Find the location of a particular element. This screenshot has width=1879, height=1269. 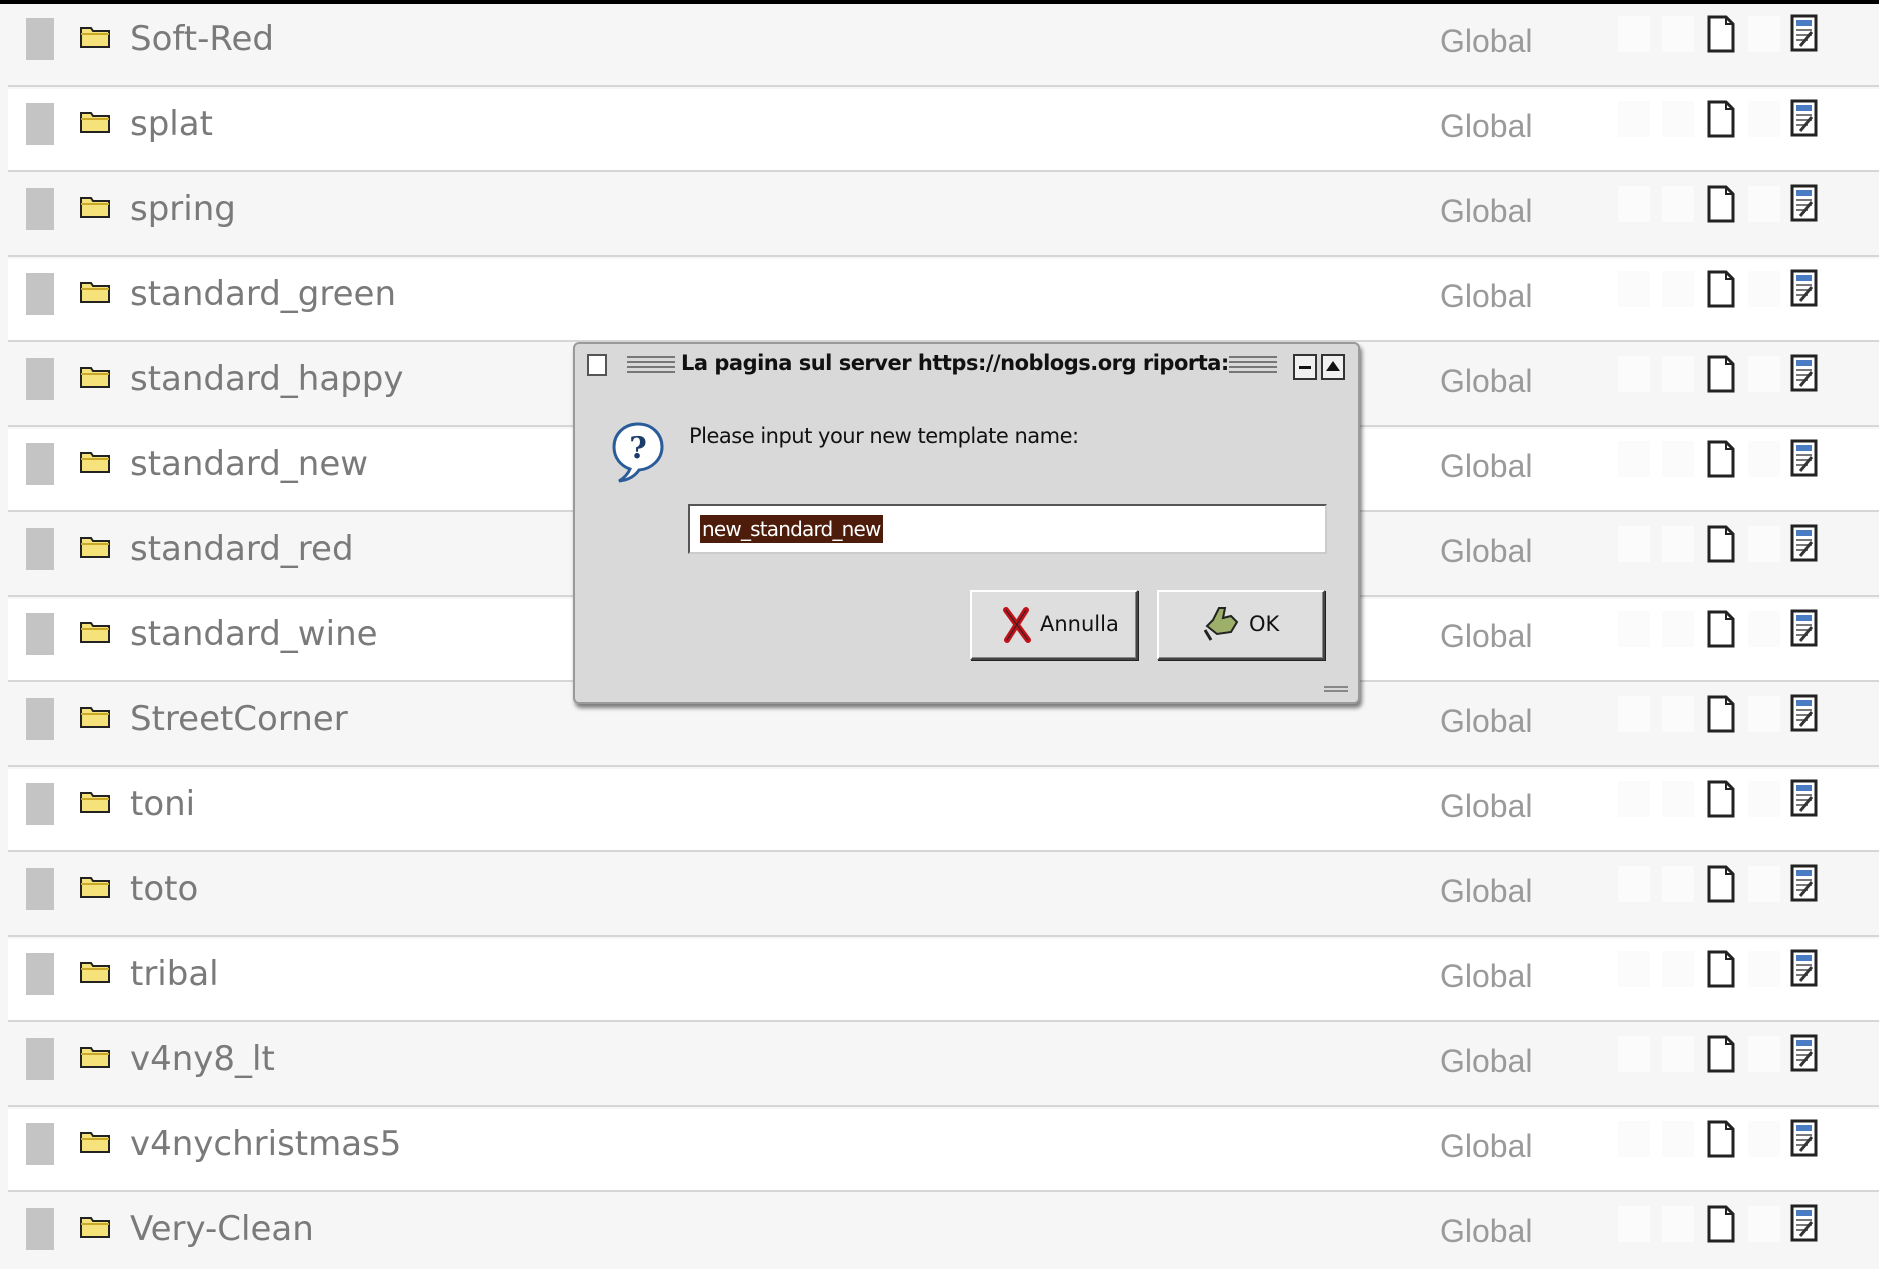

cancel-label: Annulla is located at coordinates (1079, 624).